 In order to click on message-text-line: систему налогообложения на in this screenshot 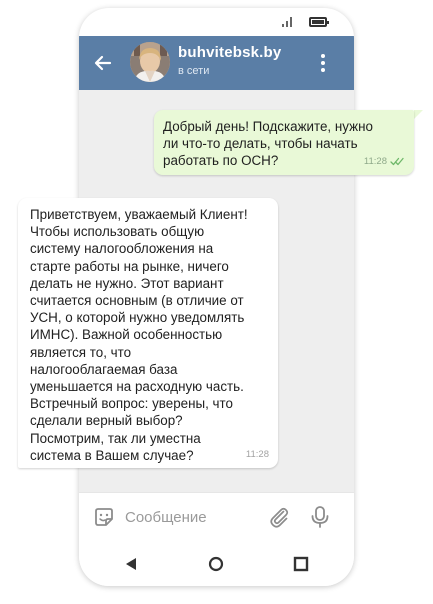, I will do `click(122, 249)`.